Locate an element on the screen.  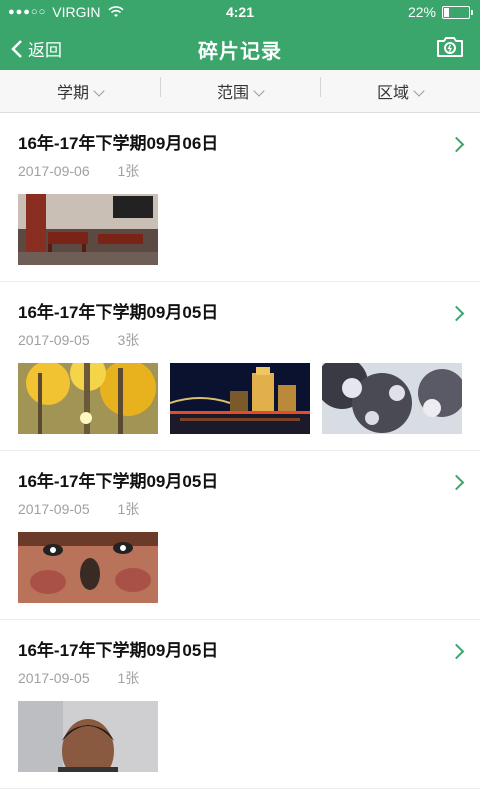
battery-level-fill is located at coordinates (447, 12).